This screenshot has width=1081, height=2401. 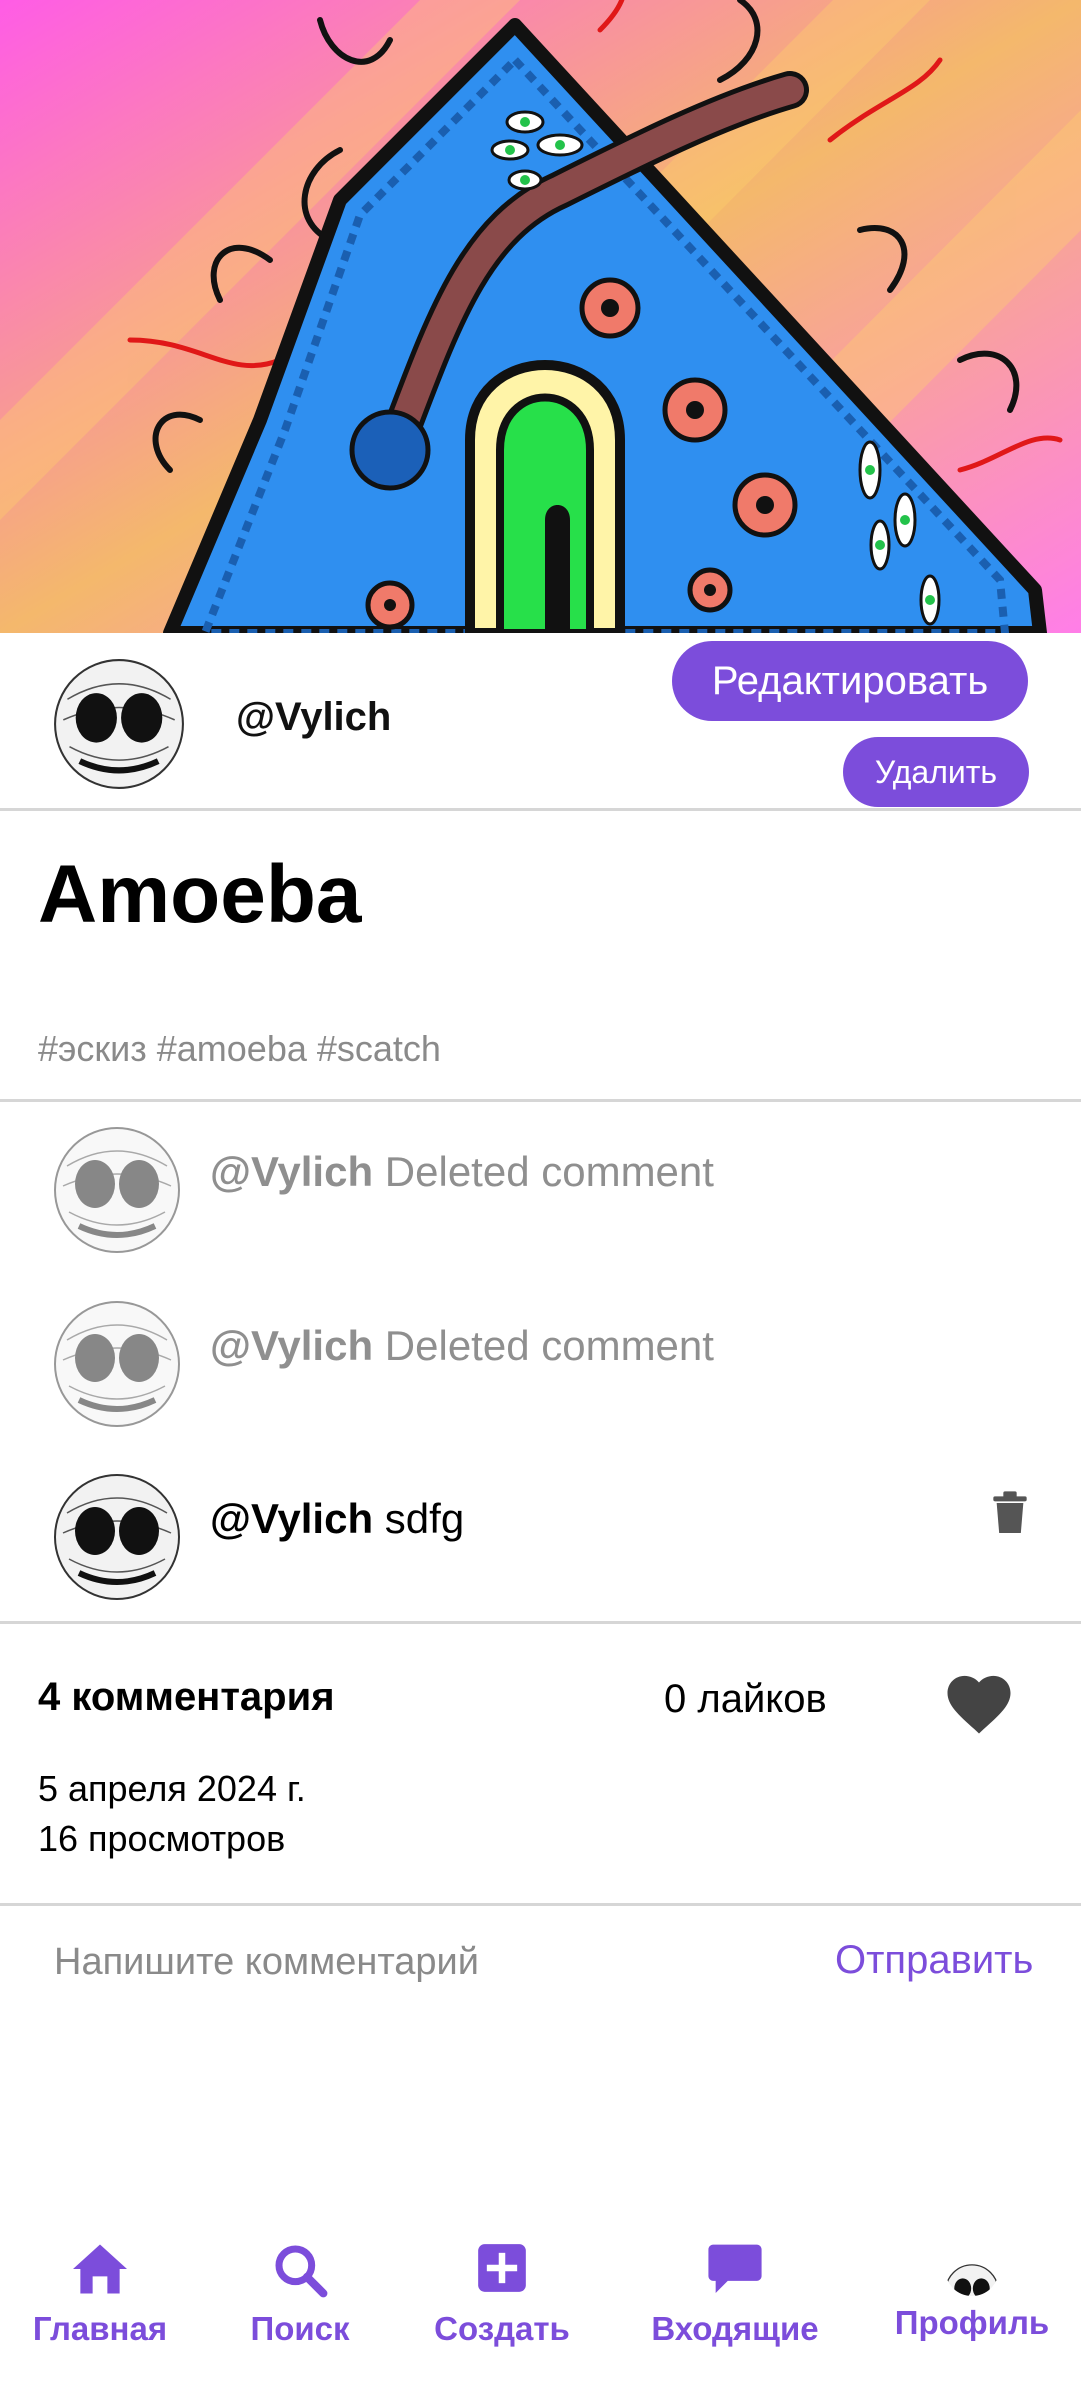 I want to click on comment-text: @Vylich sdfg, so click(x=337, y=1519).